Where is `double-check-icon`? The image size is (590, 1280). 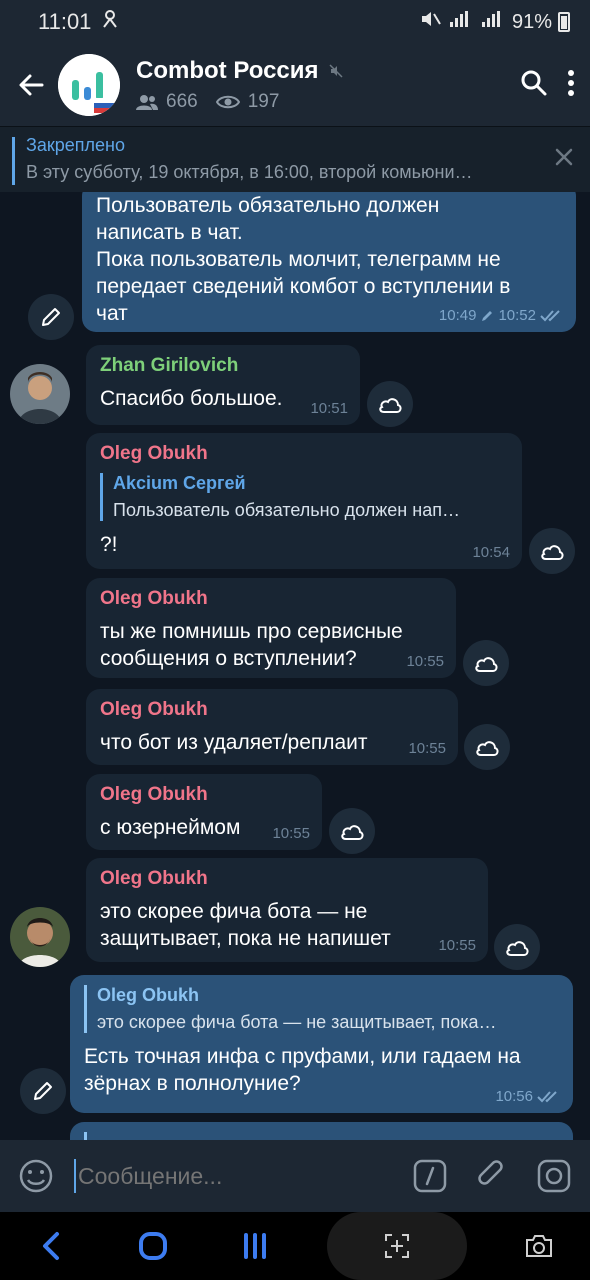
double-check-icon is located at coordinates (547, 1096).